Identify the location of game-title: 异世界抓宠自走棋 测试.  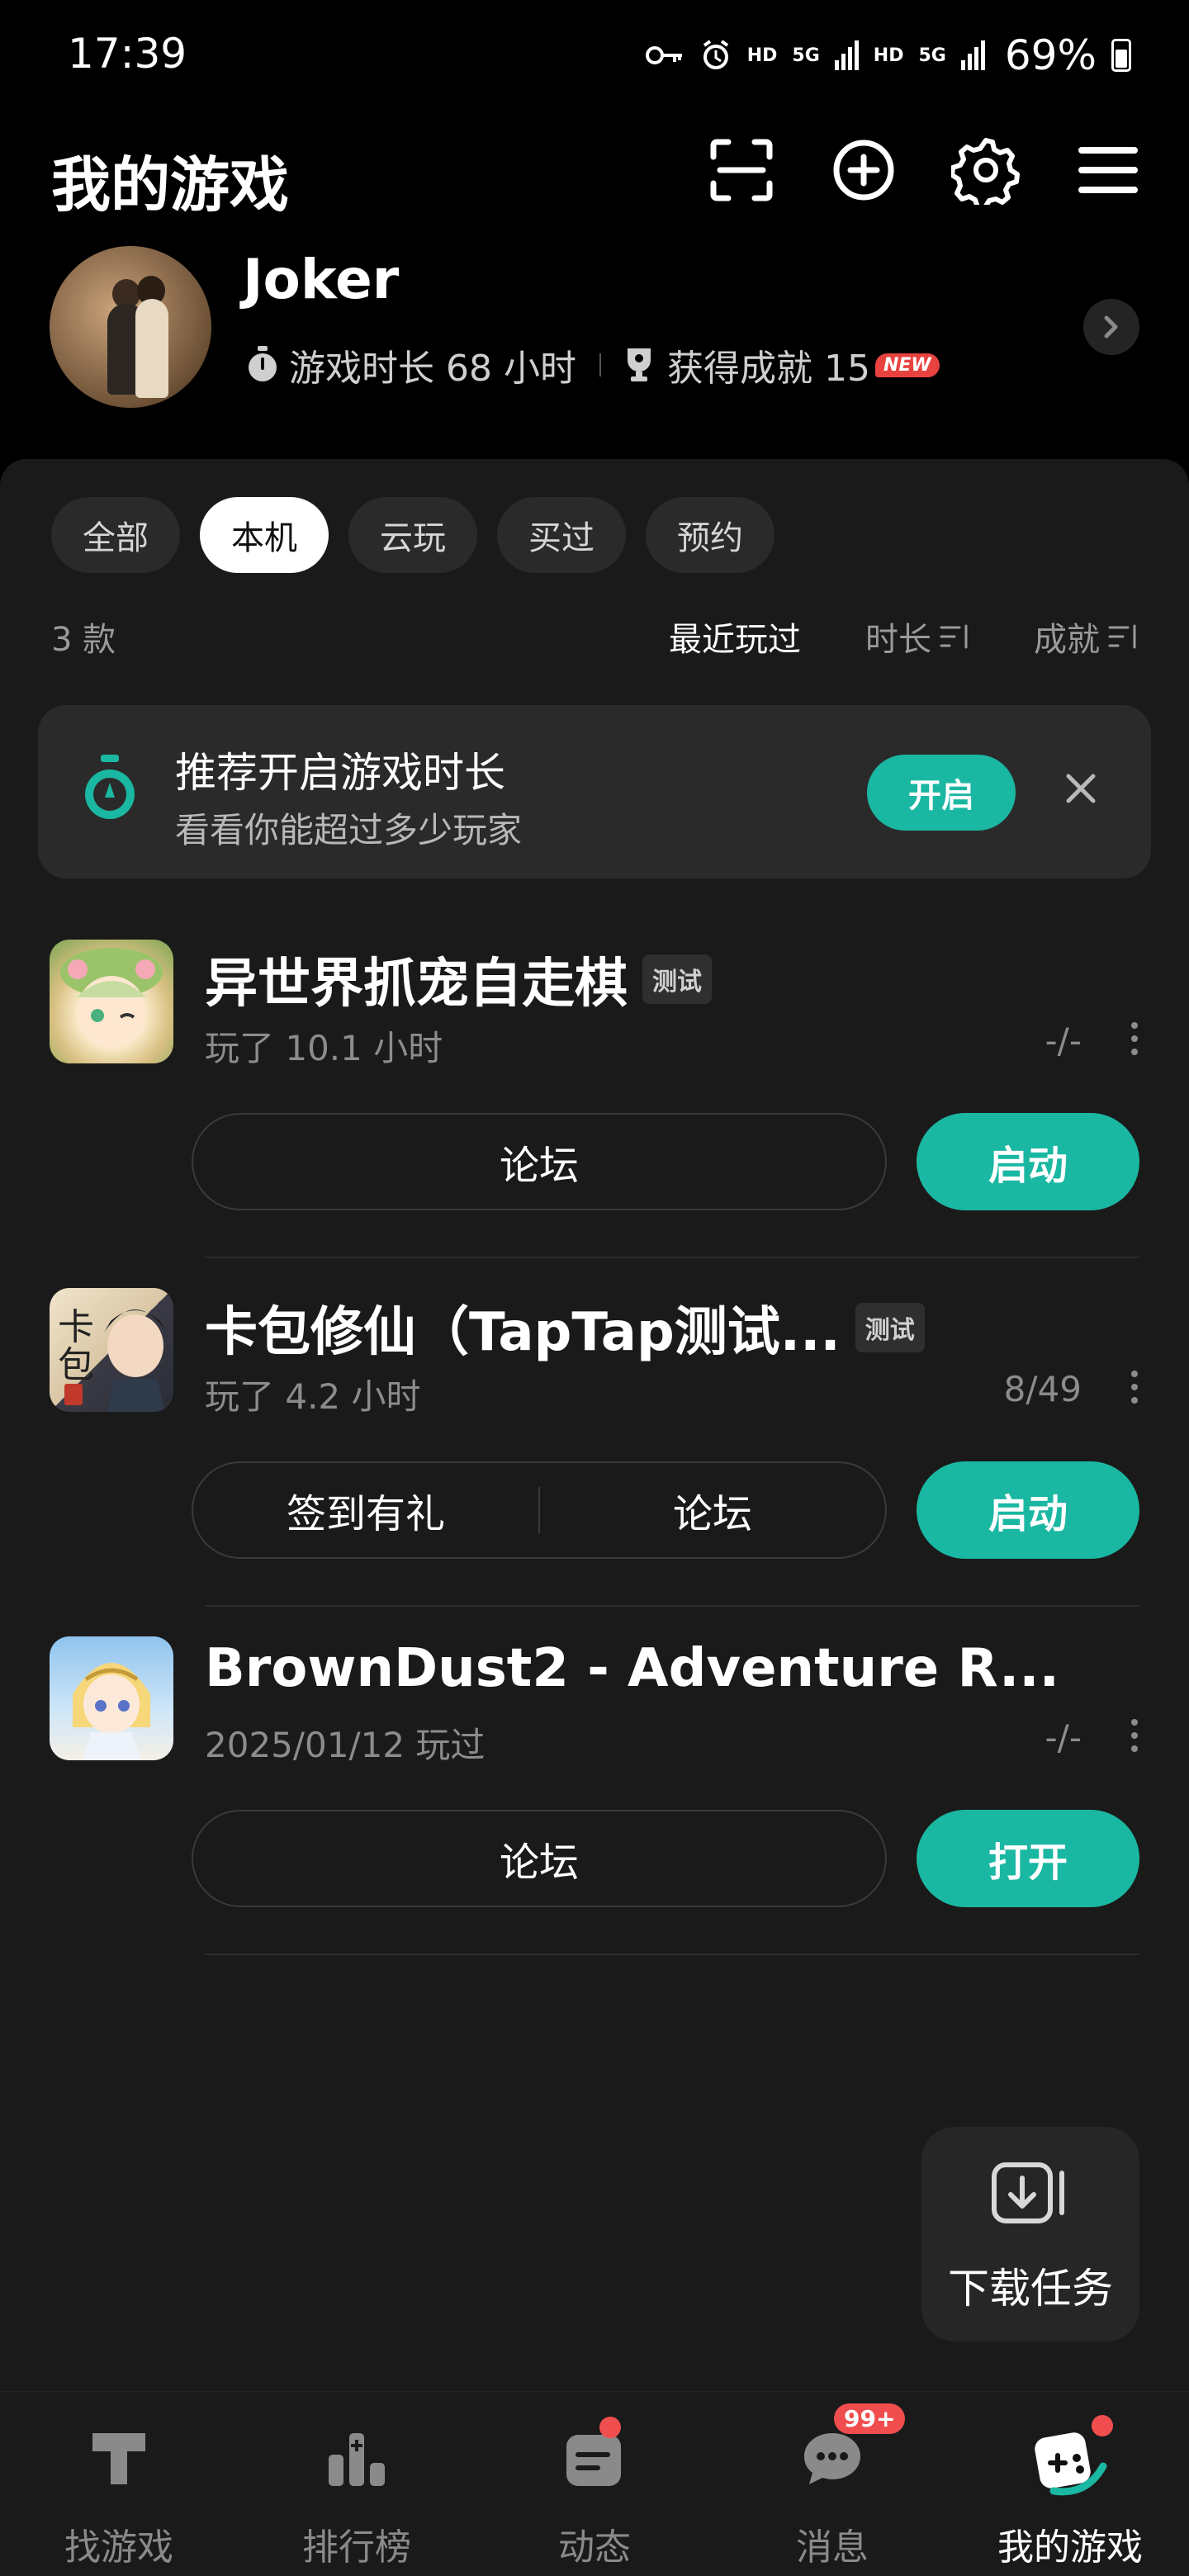
(458, 979).